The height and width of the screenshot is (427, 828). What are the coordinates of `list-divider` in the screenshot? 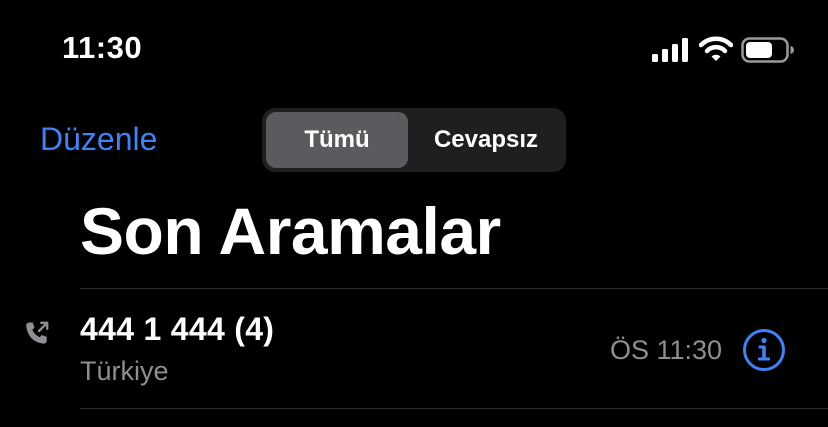 It's located at (454, 408).